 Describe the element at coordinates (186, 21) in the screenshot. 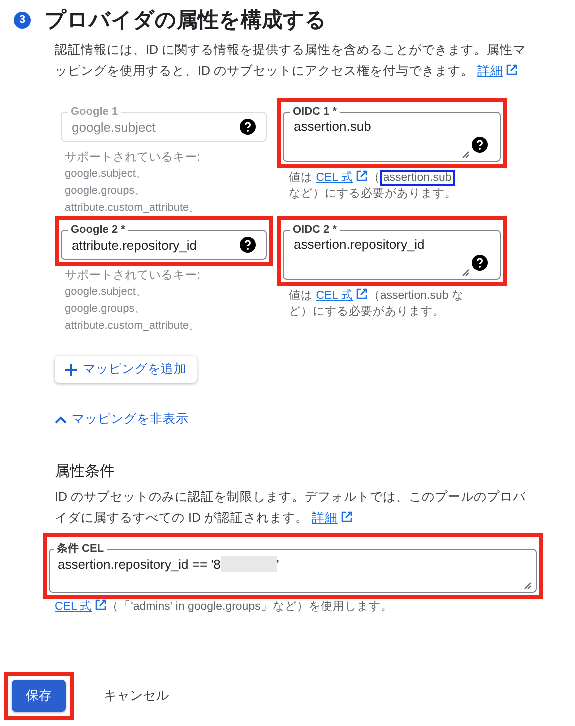

I see `section-title: プロバイダの属性を構成する` at that location.